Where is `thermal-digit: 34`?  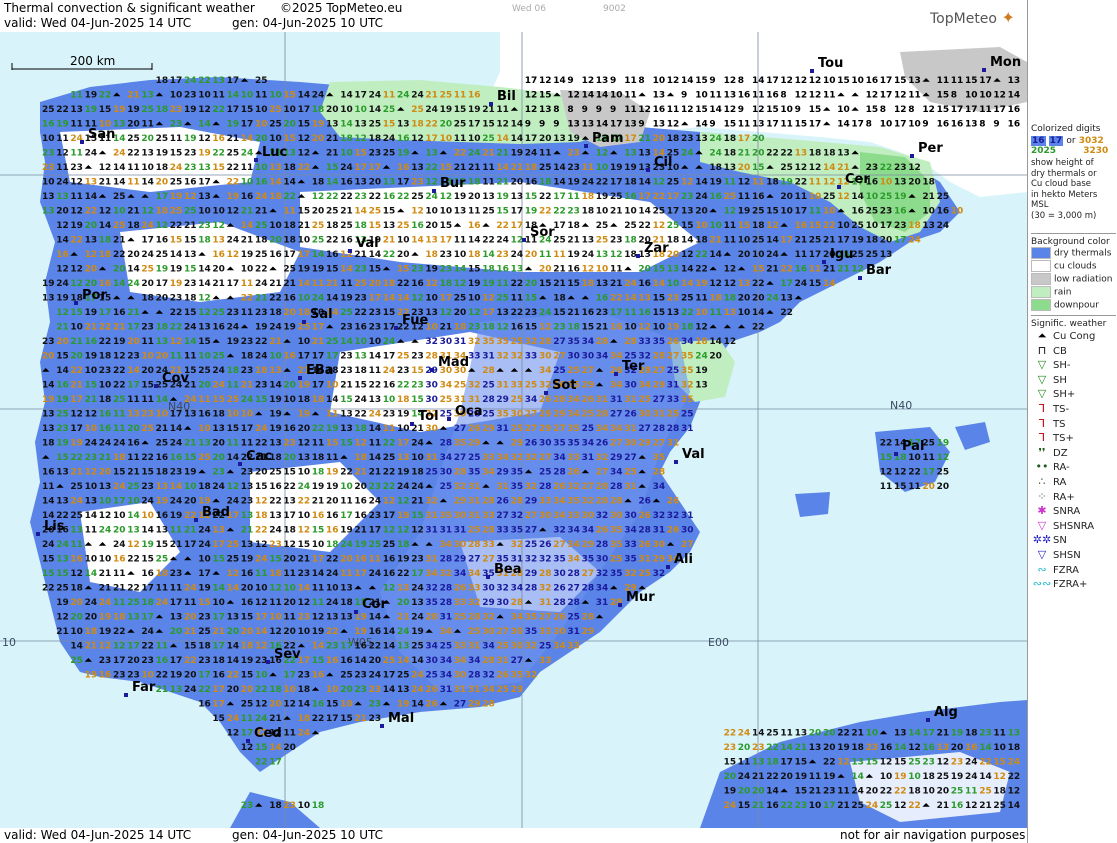 thermal-digit: 34 is located at coordinates (488, 473).